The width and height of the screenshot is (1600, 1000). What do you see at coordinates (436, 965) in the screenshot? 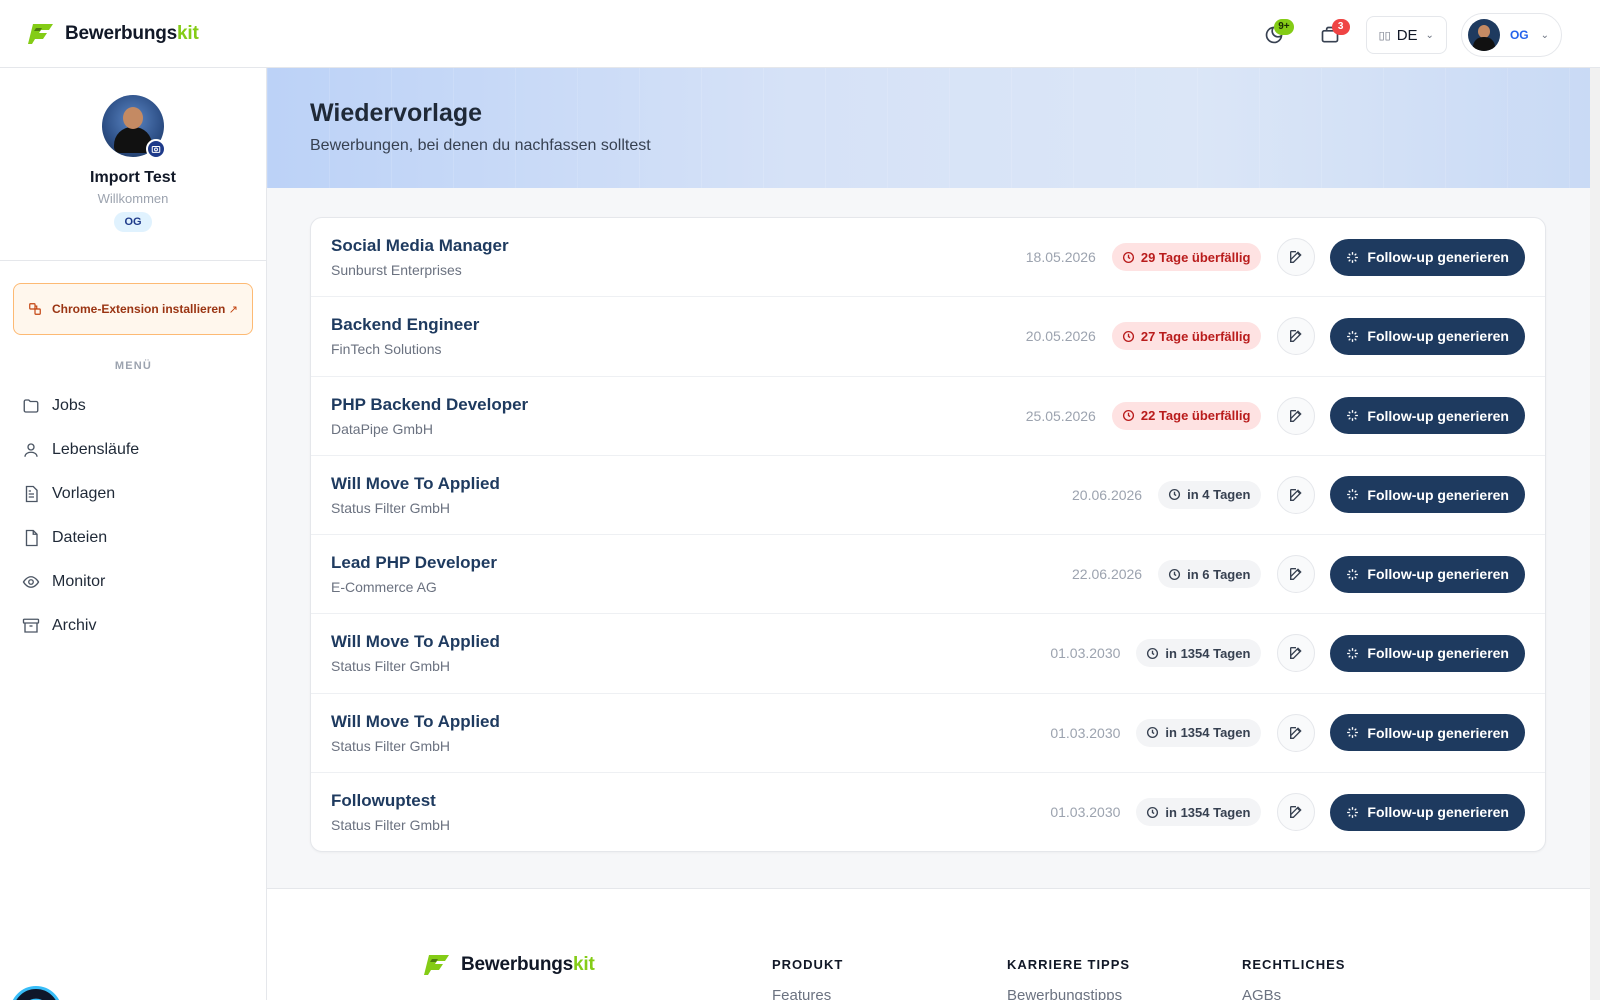
I see `brand-logo-icon` at bounding box center [436, 965].